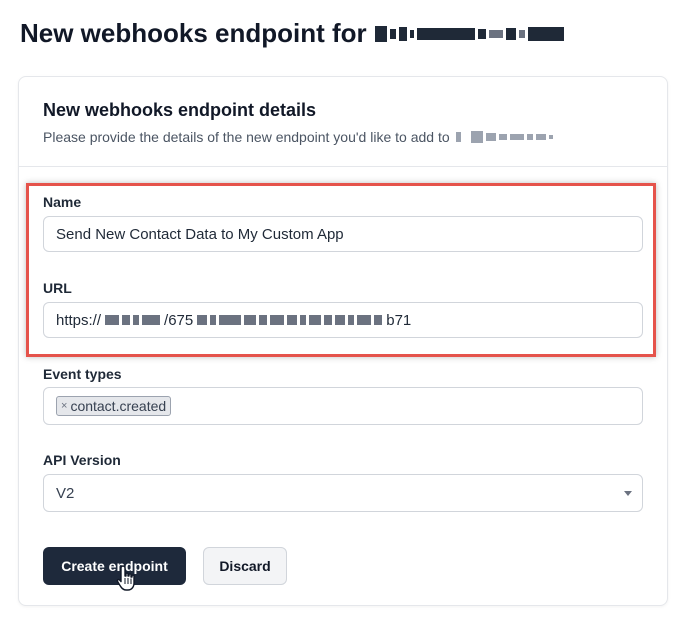 The image size is (691, 629). I want to click on url-suffix: b71, so click(399, 320).